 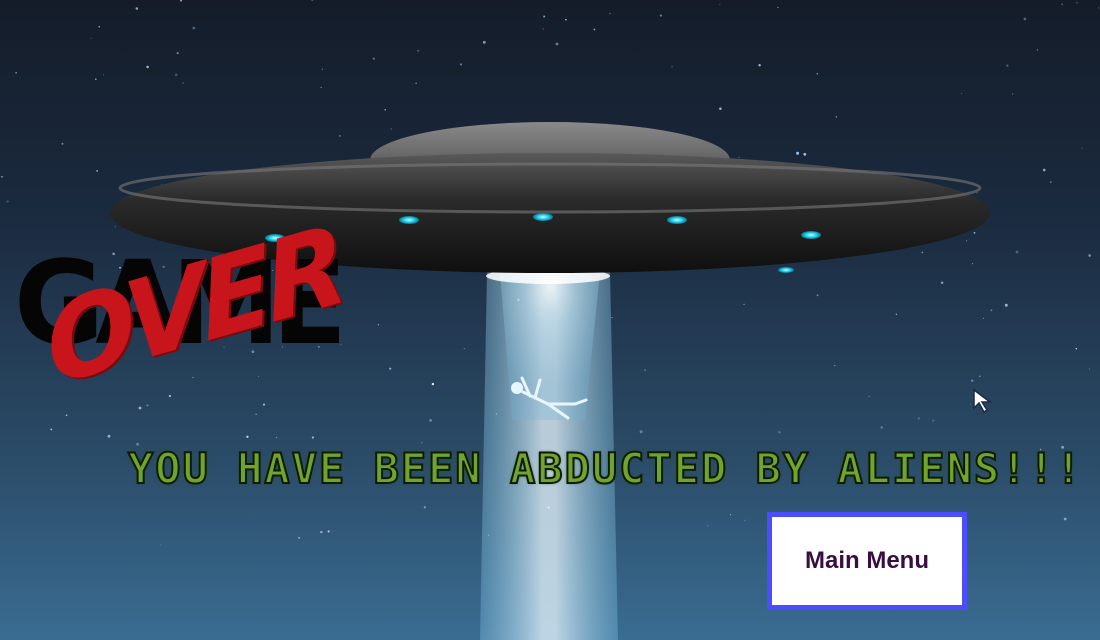 I want to click on abduction-message: YOU HAVE BEEN ABDUCTED BY ALIENS!!!, so click(x=605, y=468).